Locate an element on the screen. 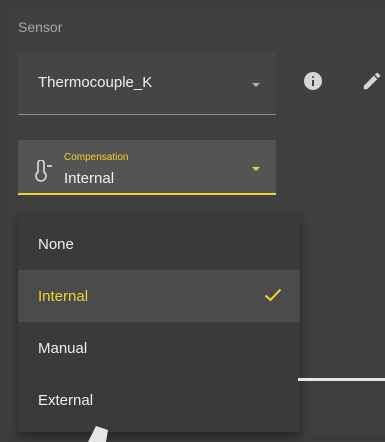  info-icon is located at coordinates (313, 81).